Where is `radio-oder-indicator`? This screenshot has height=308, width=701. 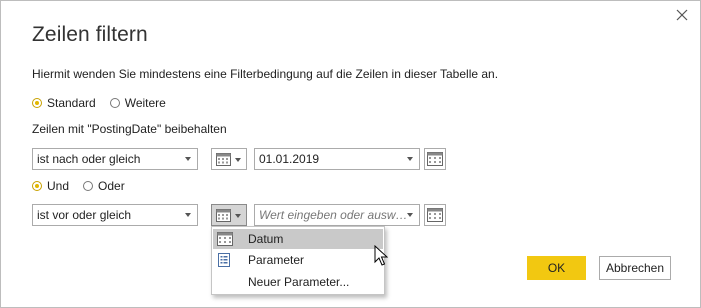 radio-oder-indicator is located at coordinates (88, 186).